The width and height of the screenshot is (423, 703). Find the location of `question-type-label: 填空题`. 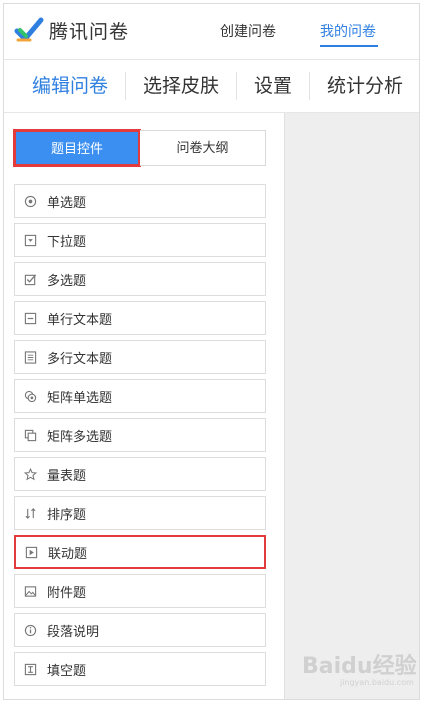

question-type-label: 填空题 is located at coordinates (67, 671).